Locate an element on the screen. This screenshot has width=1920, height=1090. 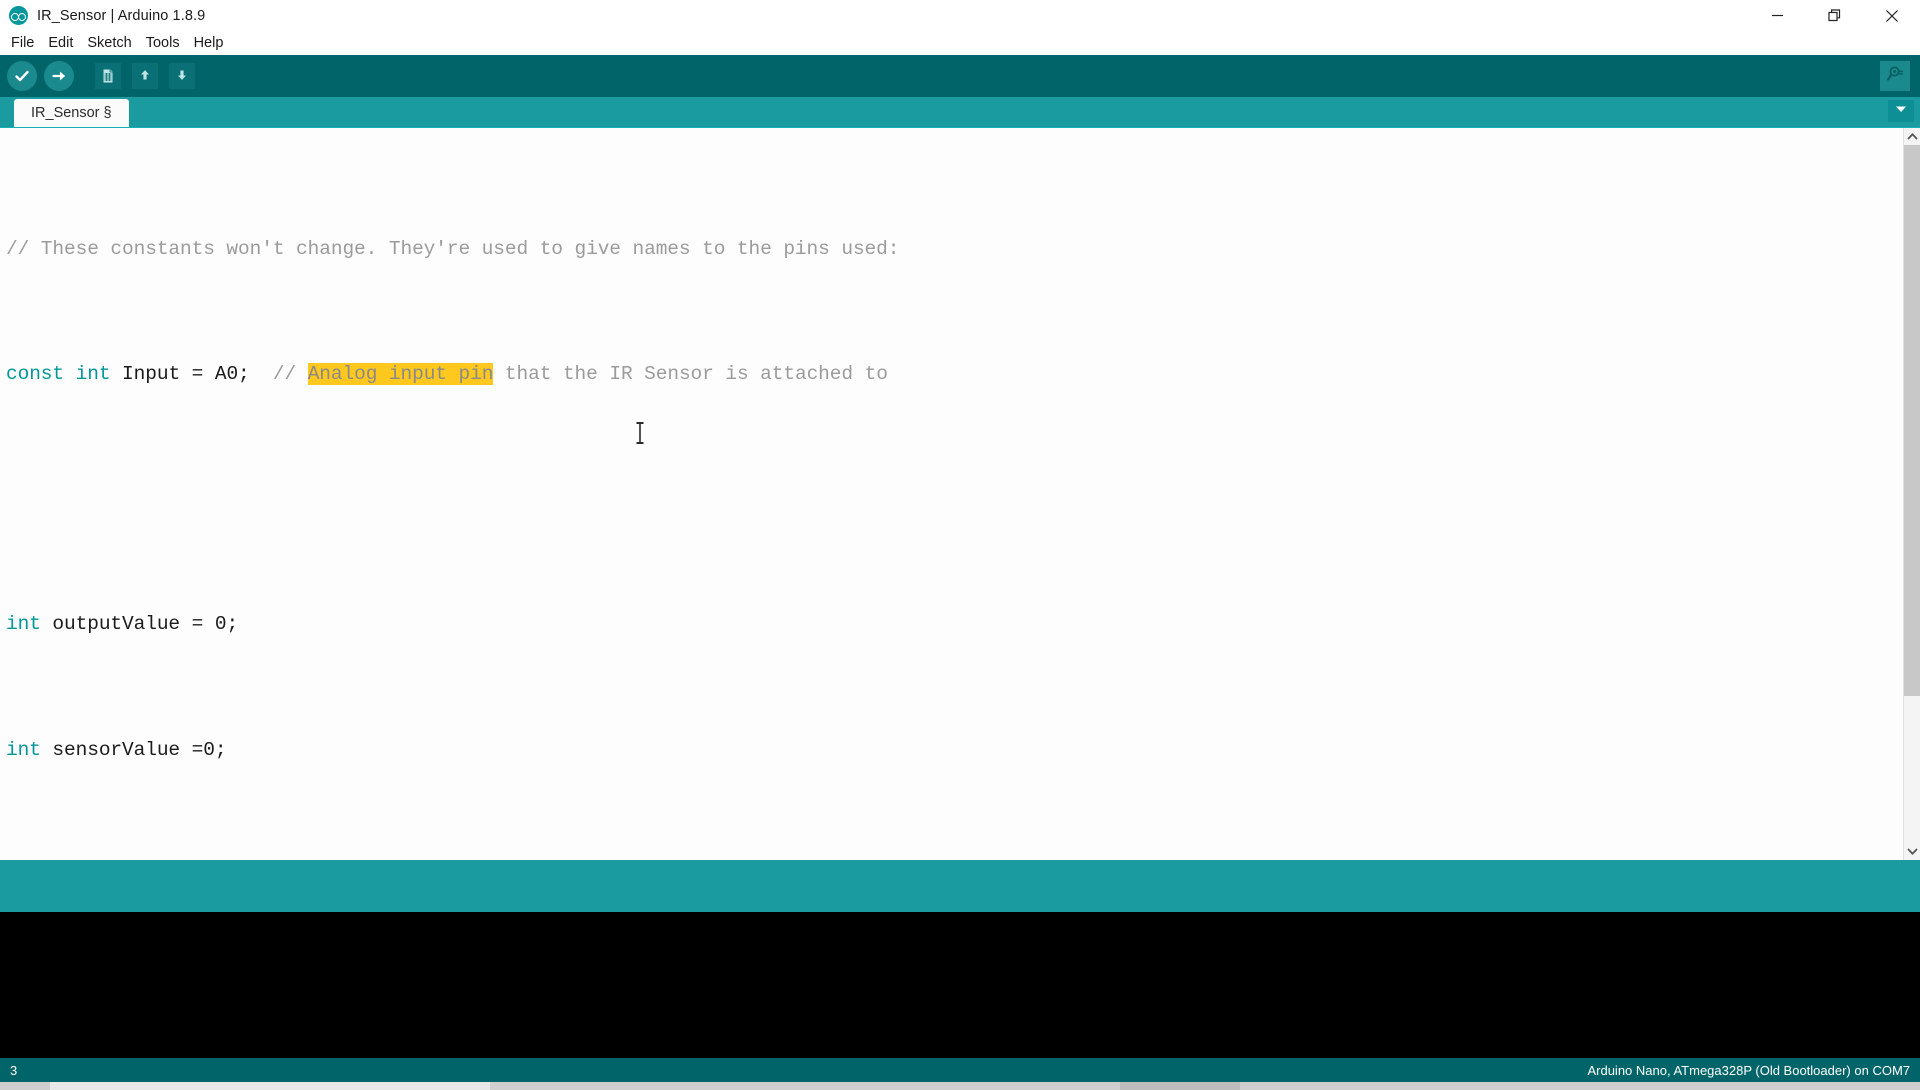
toolbar is located at coordinates (960, 76).